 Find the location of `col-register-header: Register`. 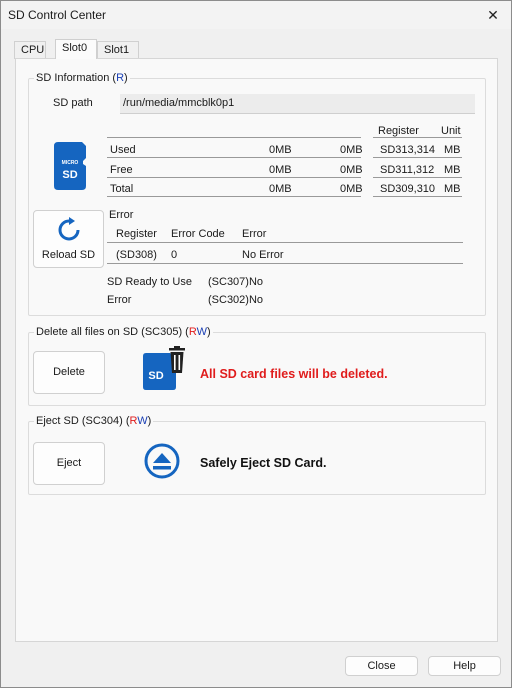

col-register-header: Register is located at coordinates (398, 131).